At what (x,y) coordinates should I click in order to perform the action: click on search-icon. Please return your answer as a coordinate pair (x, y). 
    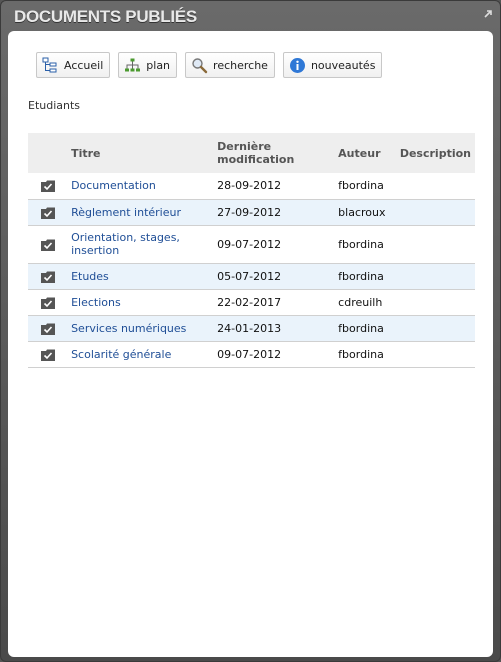
    Looking at the image, I should click on (200, 65).